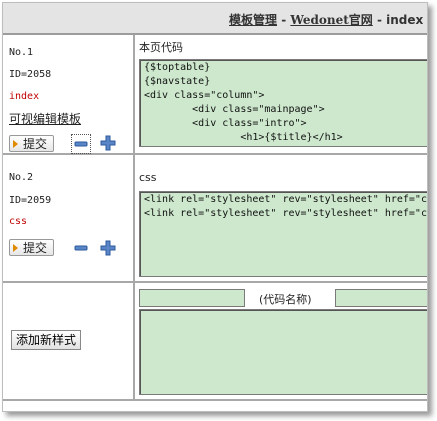  What do you see at coordinates (381, 298) in the screenshot?
I see `code-name-input-extra` at bounding box center [381, 298].